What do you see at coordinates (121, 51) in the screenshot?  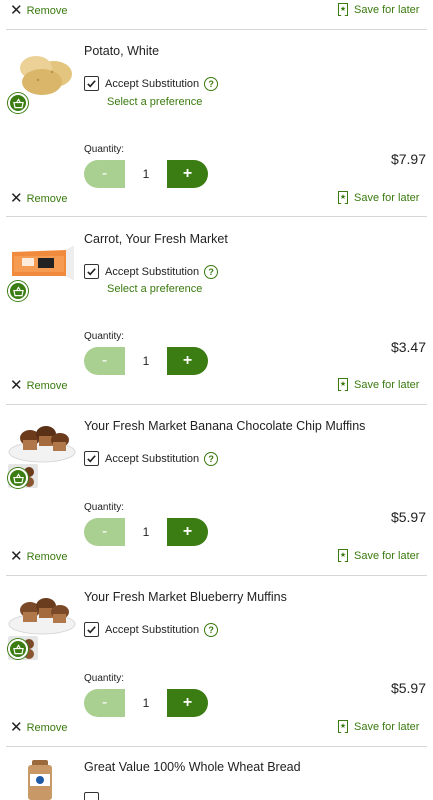 I see `product-name: Potato, White` at bounding box center [121, 51].